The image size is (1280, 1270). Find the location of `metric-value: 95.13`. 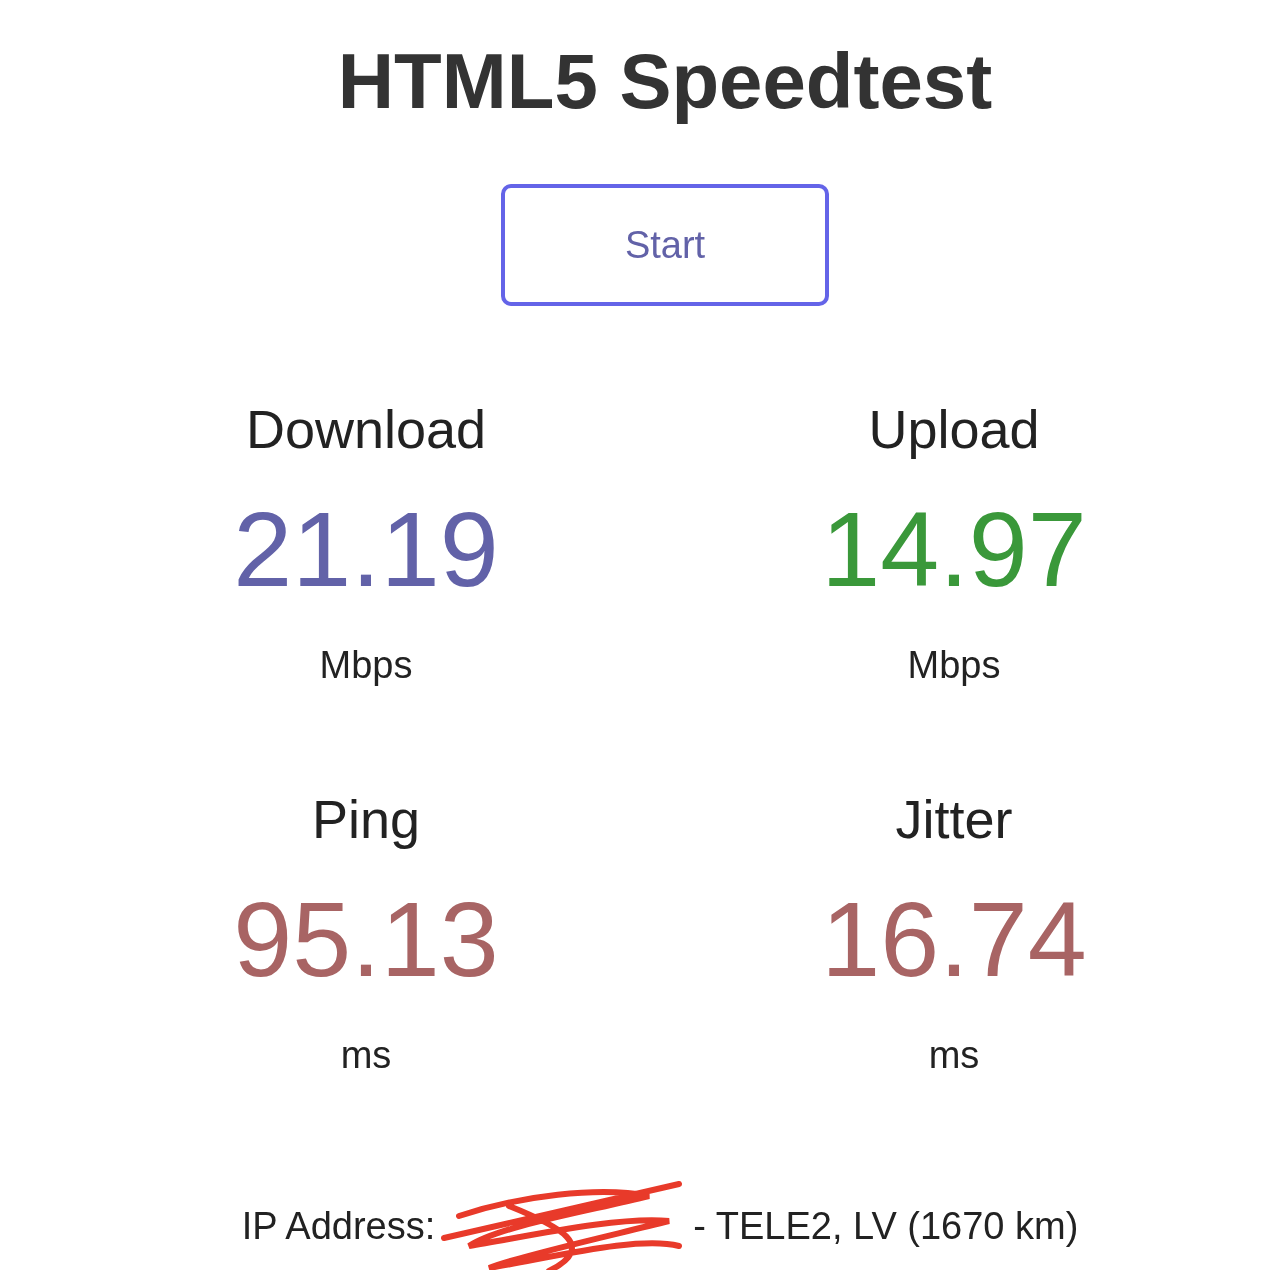

metric-value: 95.13 is located at coordinates (366, 939).